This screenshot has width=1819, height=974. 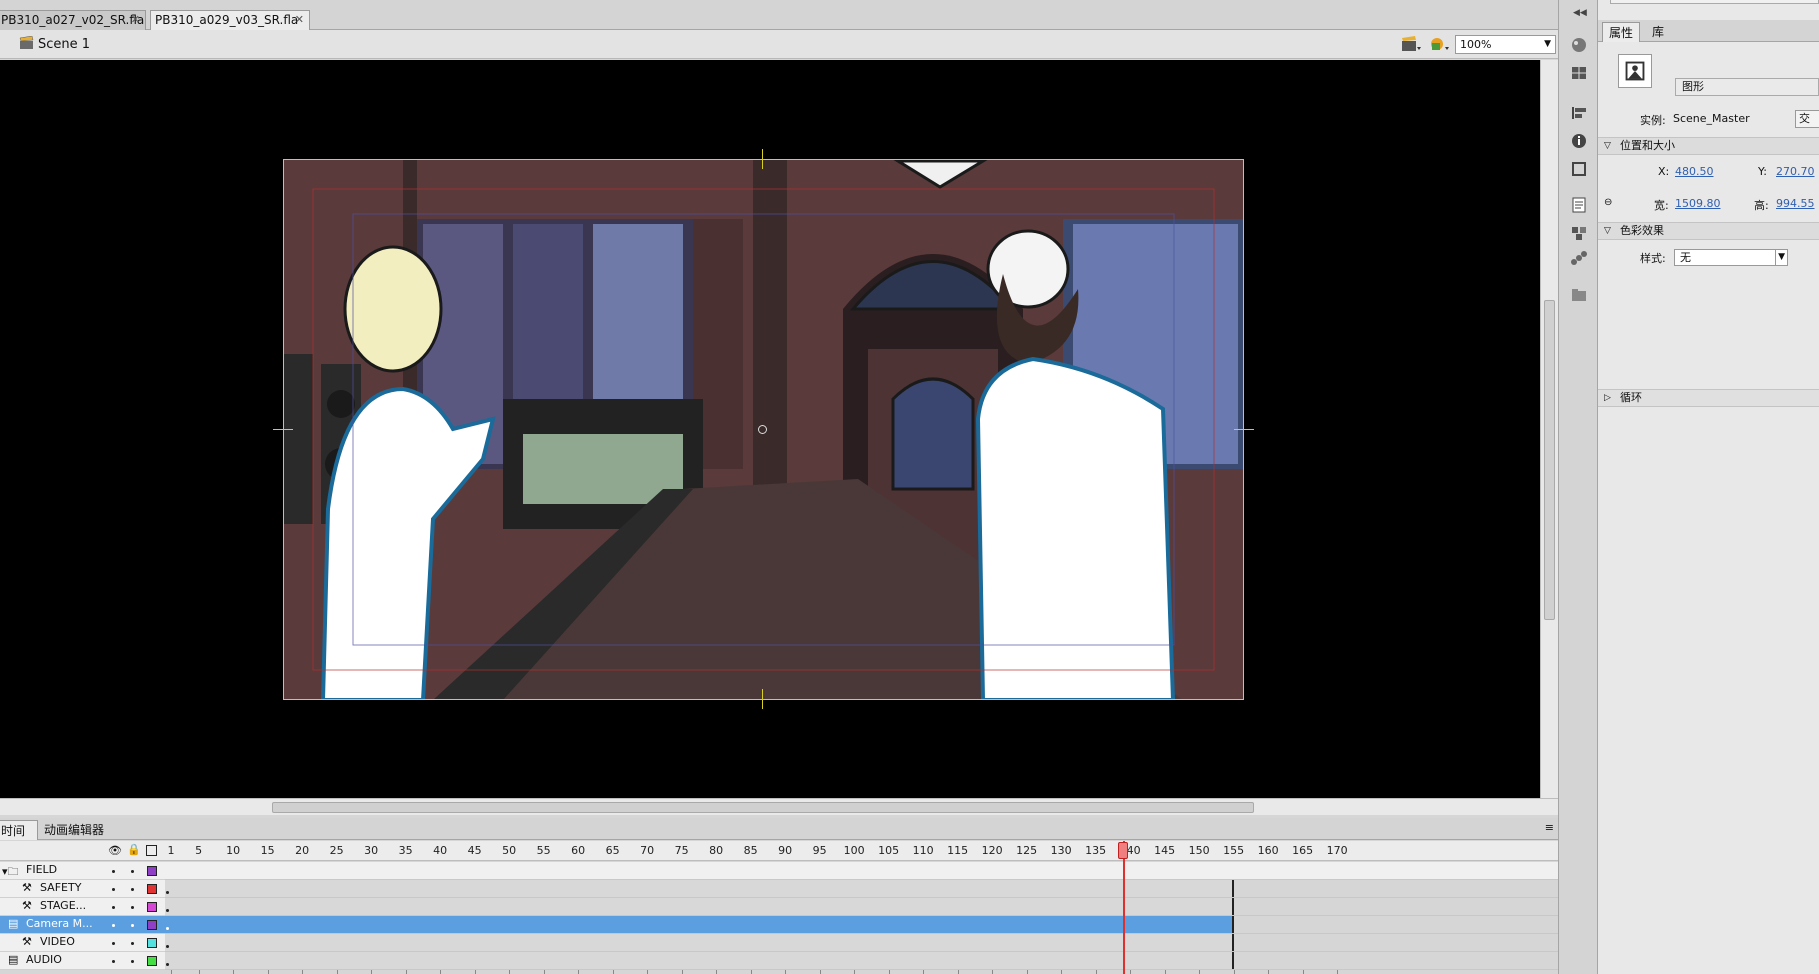 What do you see at coordinates (1694, 171) in the screenshot?
I see `x-value: 480.50` at bounding box center [1694, 171].